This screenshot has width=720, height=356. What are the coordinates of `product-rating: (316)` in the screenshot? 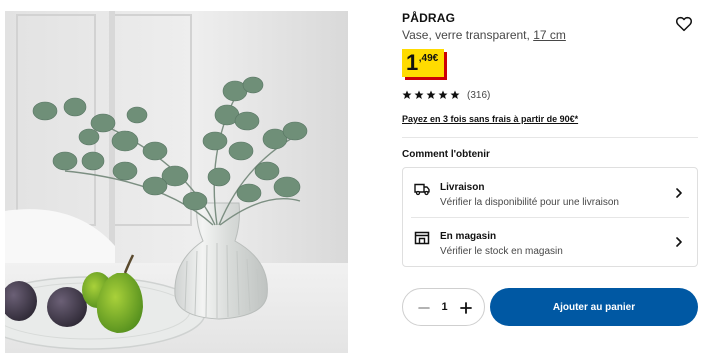 It's located at (446, 95).